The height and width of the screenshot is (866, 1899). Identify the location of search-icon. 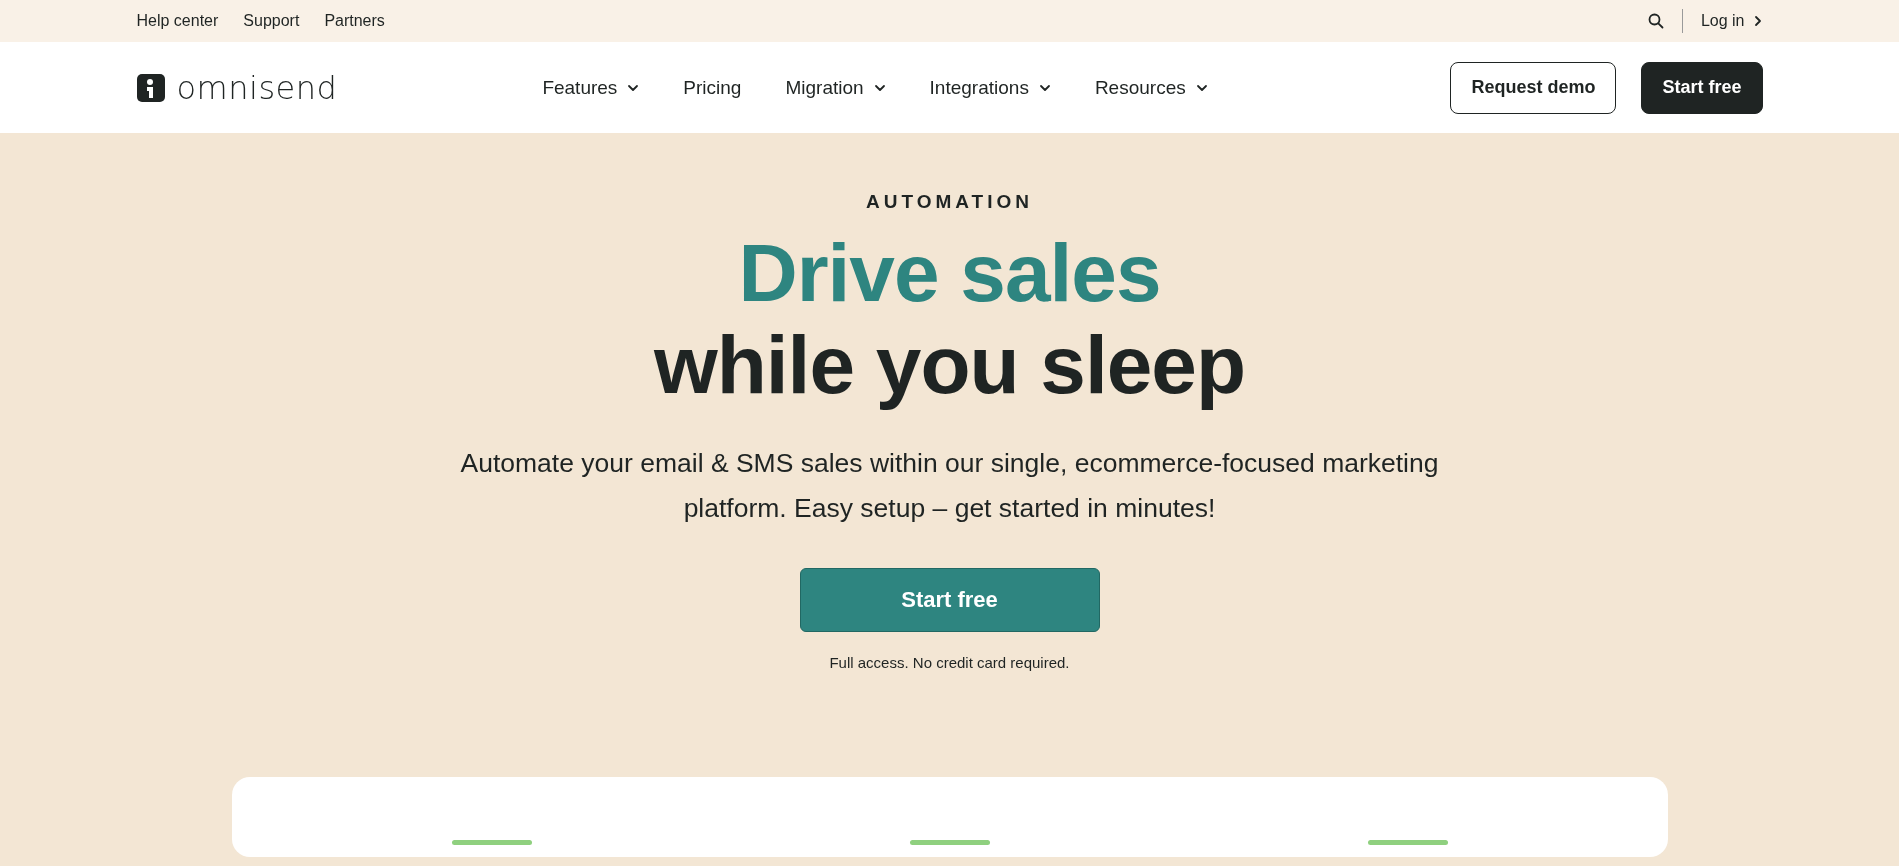
(1655, 21).